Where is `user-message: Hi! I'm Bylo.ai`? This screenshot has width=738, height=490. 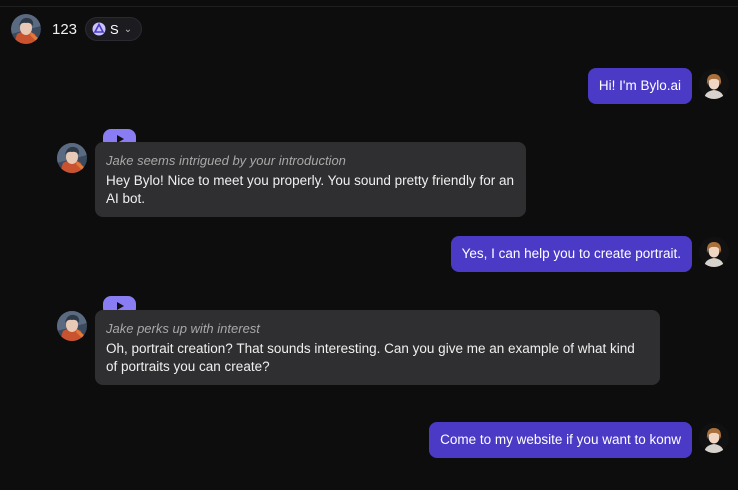
user-message: Hi! I'm Bylo.ai is located at coordinates (639, 86).